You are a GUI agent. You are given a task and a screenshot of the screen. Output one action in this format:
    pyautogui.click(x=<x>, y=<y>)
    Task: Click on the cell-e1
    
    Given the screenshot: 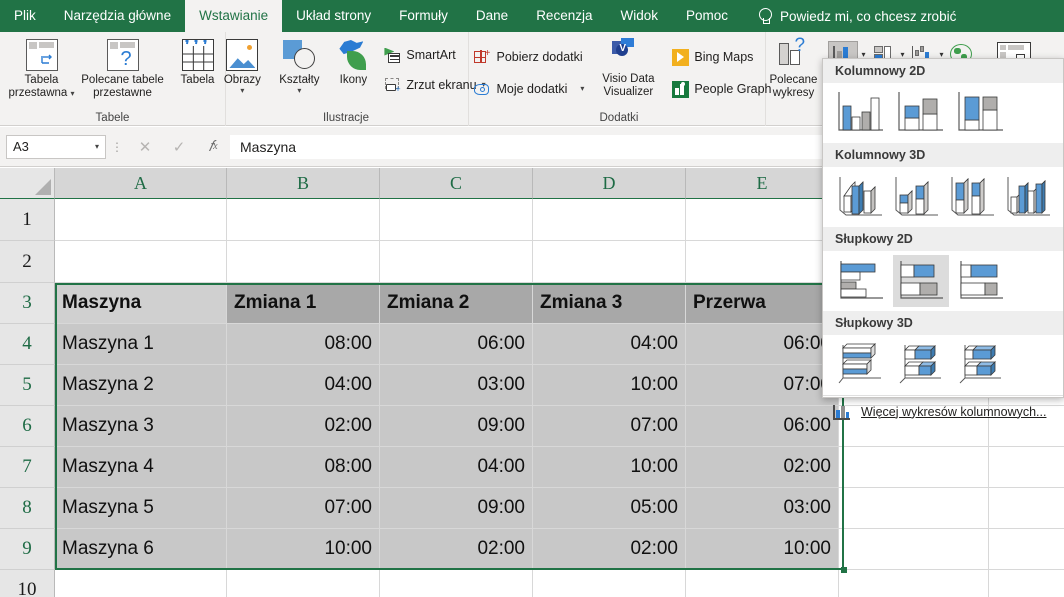 What is the action you would take?
    pyautogui.click(x=762, y=220)
    